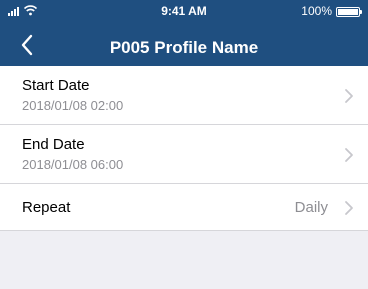 This screenshot has height=289, width=368. What do you see at coordinates (349, 12) in the screenshot?
I see `battery-icon` at bounding box center [349, 12].